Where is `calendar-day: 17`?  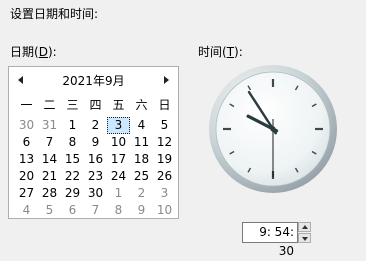
calendar-day: 17 is located at coordinates (118, 159).